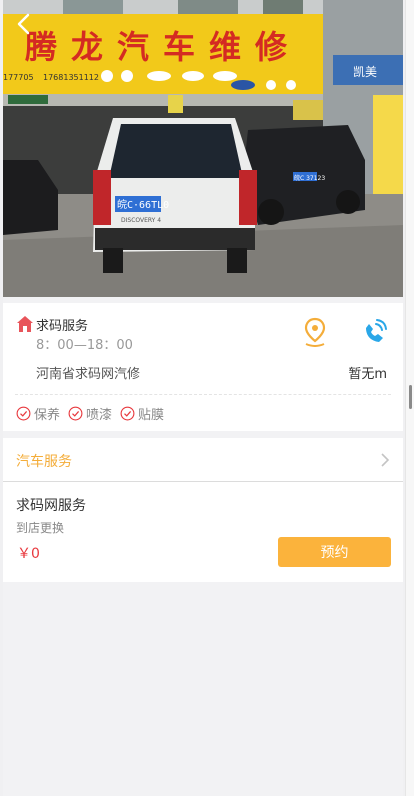  What do you see at coordinates (203, 394) in the screenshot?
I see `divider` at bounding box center [203, 394].